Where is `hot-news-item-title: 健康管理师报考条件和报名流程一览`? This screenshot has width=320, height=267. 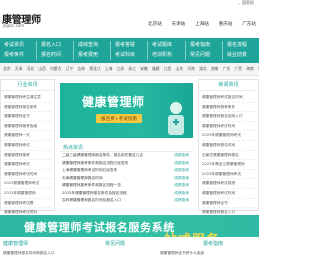
hot-news-item-title: 健康管理师报考条件和报名流程一览 is located at coordinates (91, 185).